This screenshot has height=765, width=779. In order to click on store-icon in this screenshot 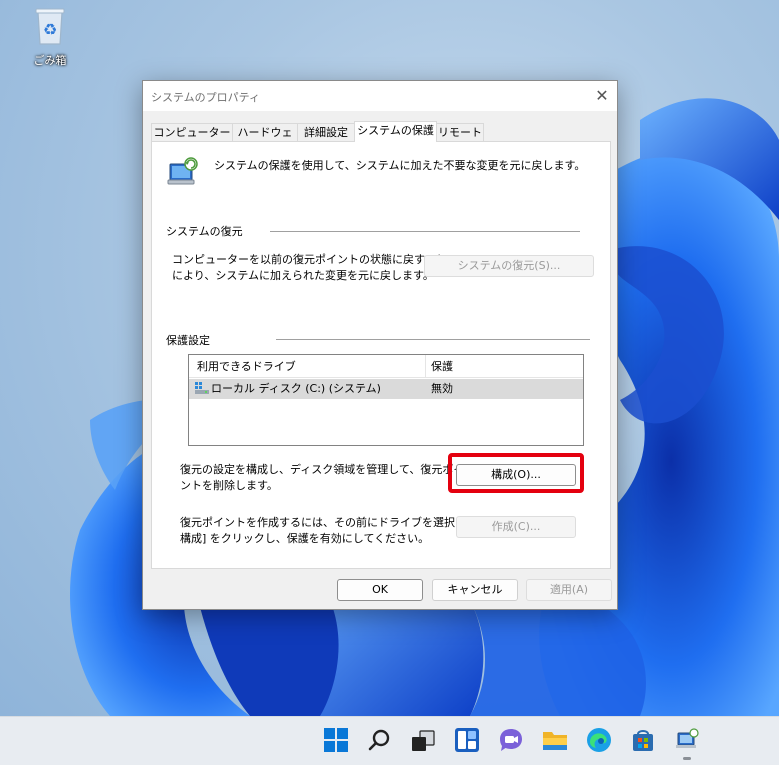, I will do `click(643, 740)`.